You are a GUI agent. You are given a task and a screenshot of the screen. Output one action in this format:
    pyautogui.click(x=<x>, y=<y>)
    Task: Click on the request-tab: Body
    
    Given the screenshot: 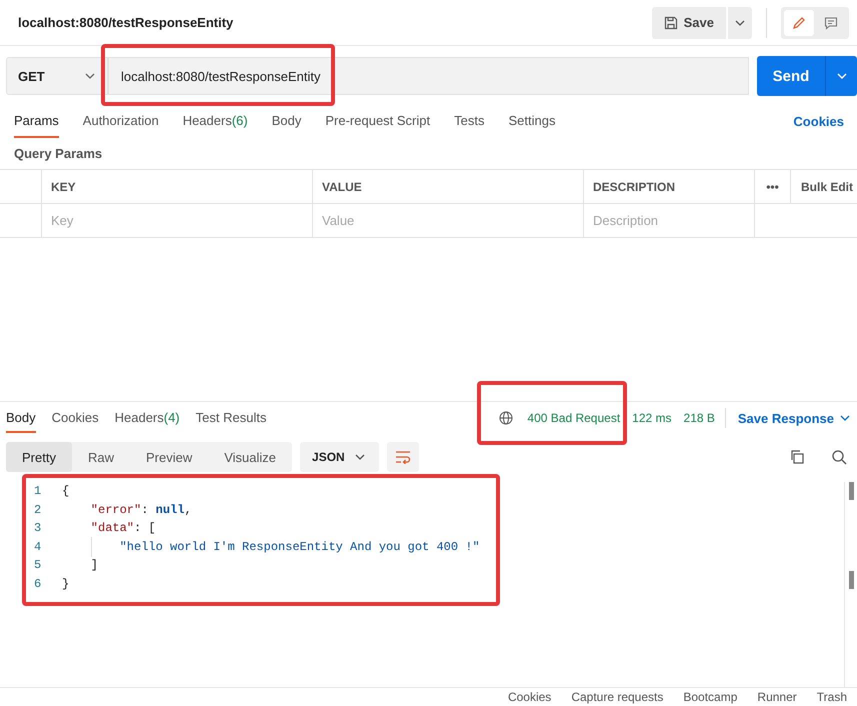 What is the action you would take?
    pyautogui.click(x=287, y=121)
    